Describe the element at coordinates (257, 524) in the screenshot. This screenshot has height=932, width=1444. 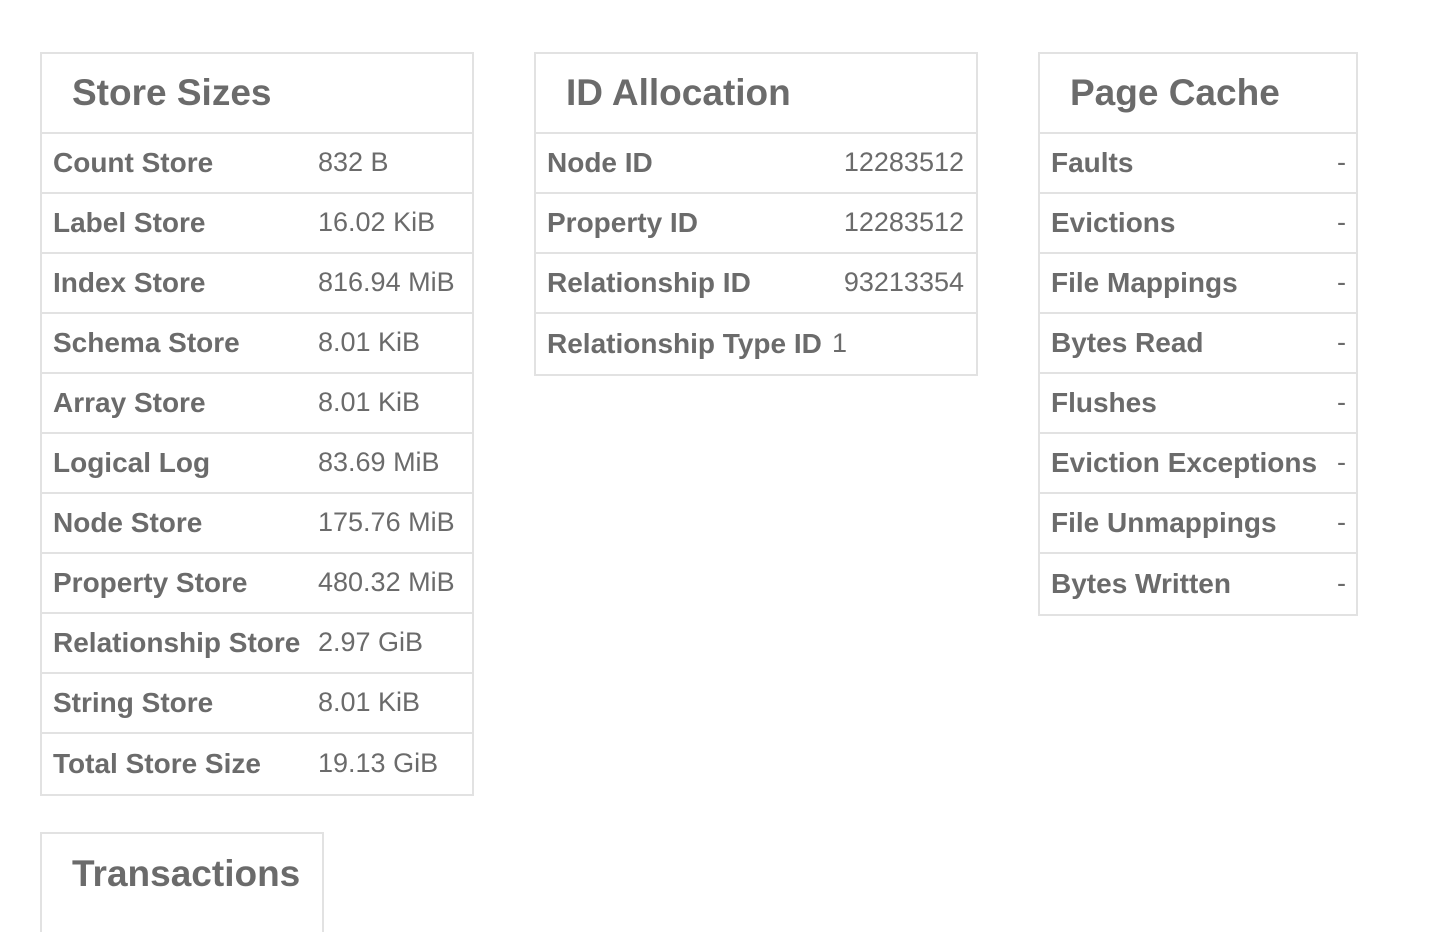
I see `table-row: Node Store 175.76 MiB` at that location.